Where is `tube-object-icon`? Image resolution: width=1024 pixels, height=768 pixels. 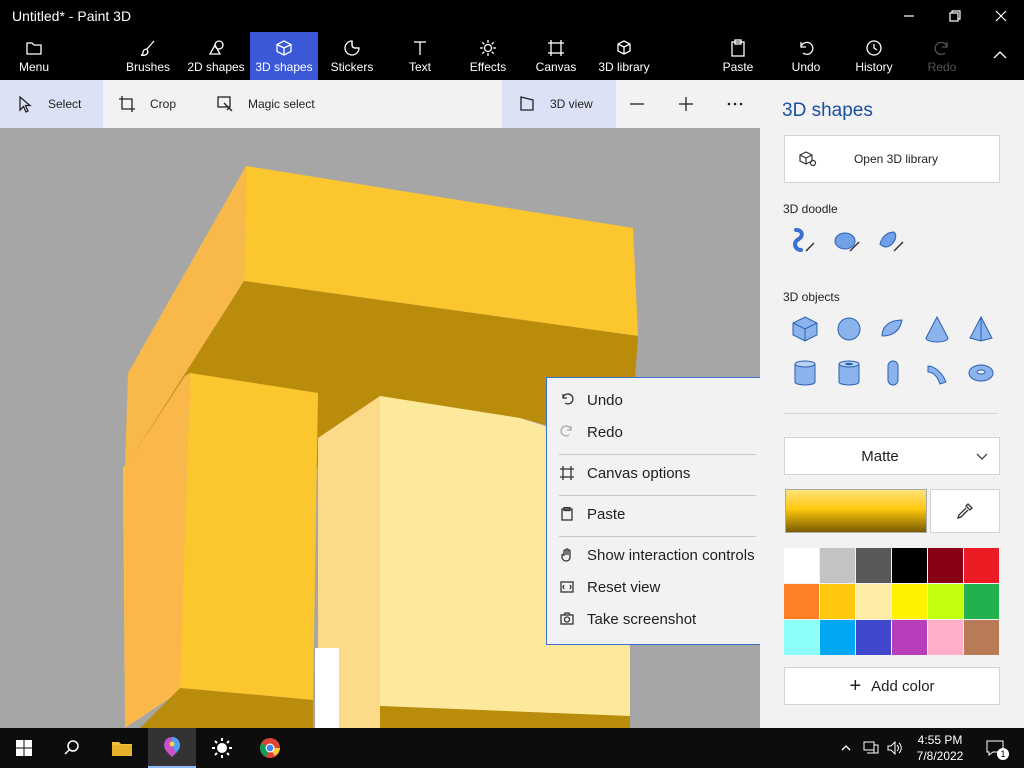
tube-object-icon is located at coordinates (849, 373).